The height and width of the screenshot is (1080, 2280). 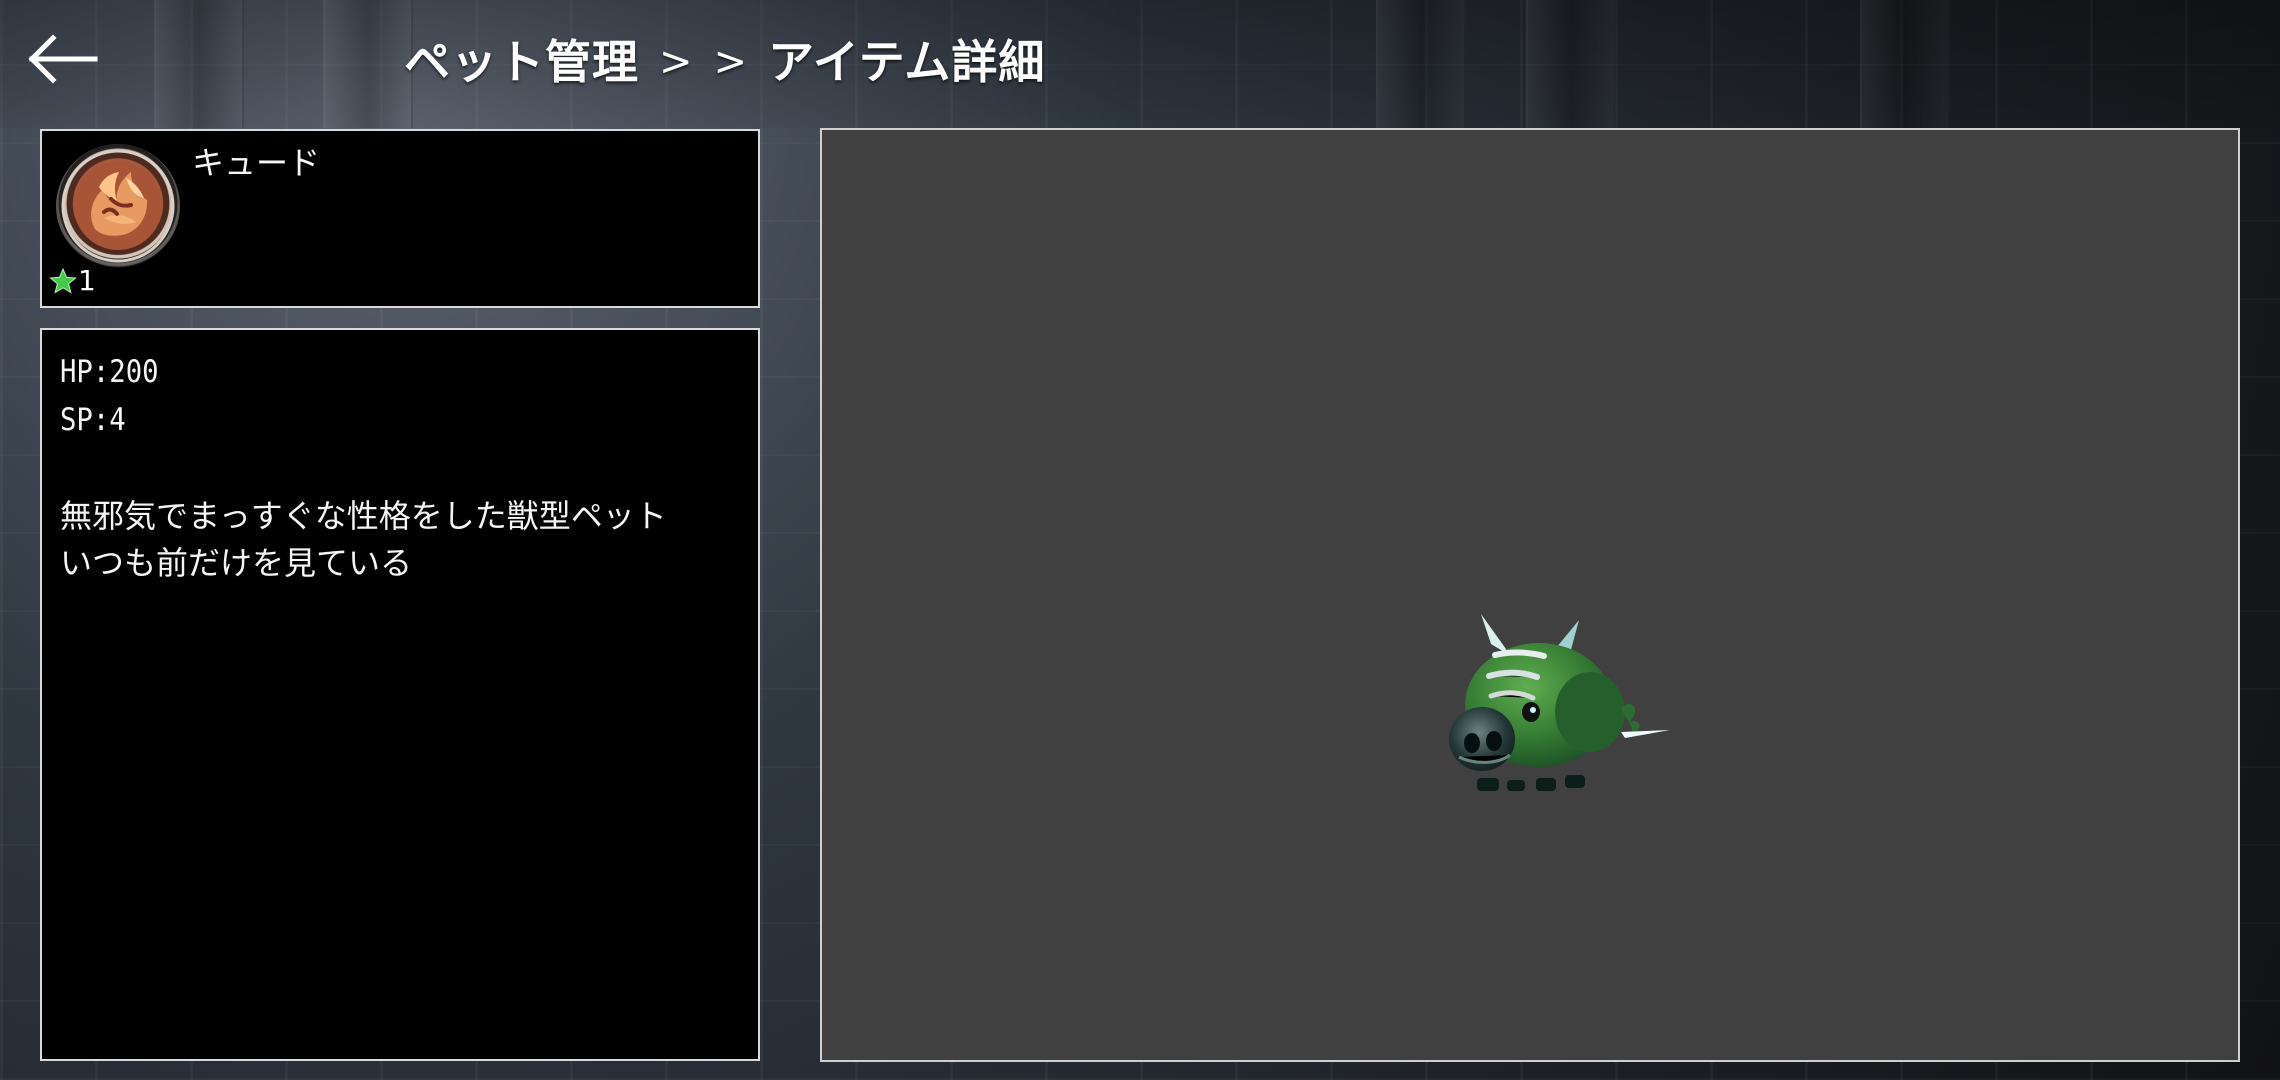 I want to click on green-boar-pet-model, so click(x=1565, y=710).